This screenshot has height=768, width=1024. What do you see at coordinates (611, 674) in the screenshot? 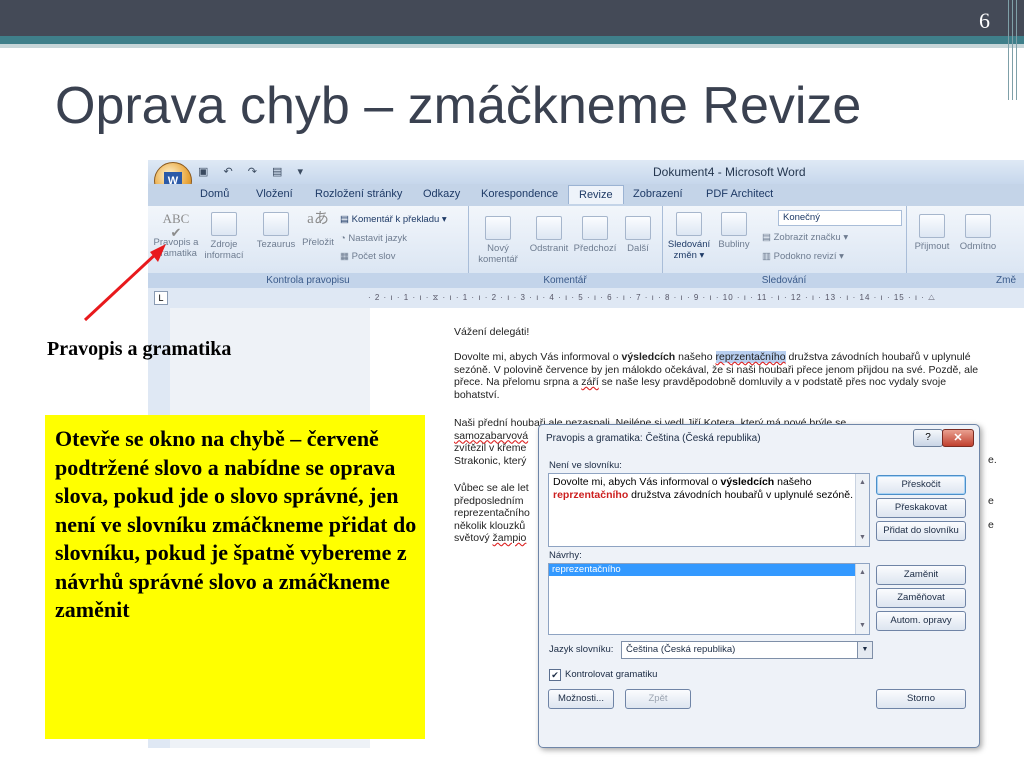
I see `grammar-checkbox-label: Kontrolovat gramatiku` at bounding box center [611, 674].